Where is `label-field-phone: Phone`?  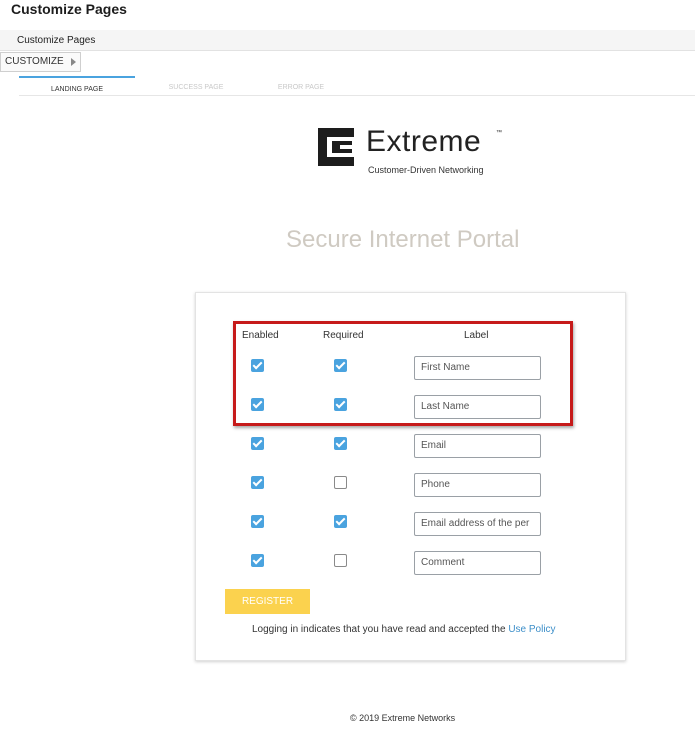 label-field-phone: Phone is located at coordinates (477, 485).